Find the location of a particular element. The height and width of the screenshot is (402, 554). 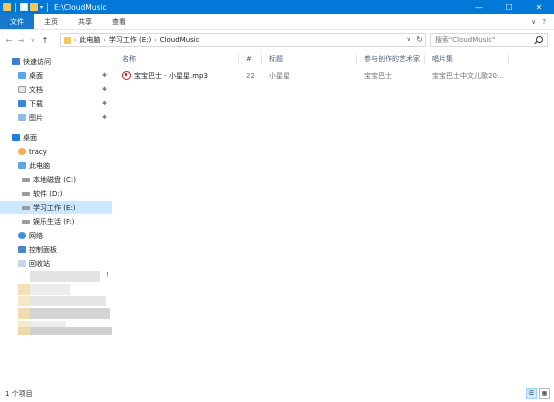

title-bar: ▾ E:\CloudMusic — ☐ ✕ is located at coordinates (277, 7).